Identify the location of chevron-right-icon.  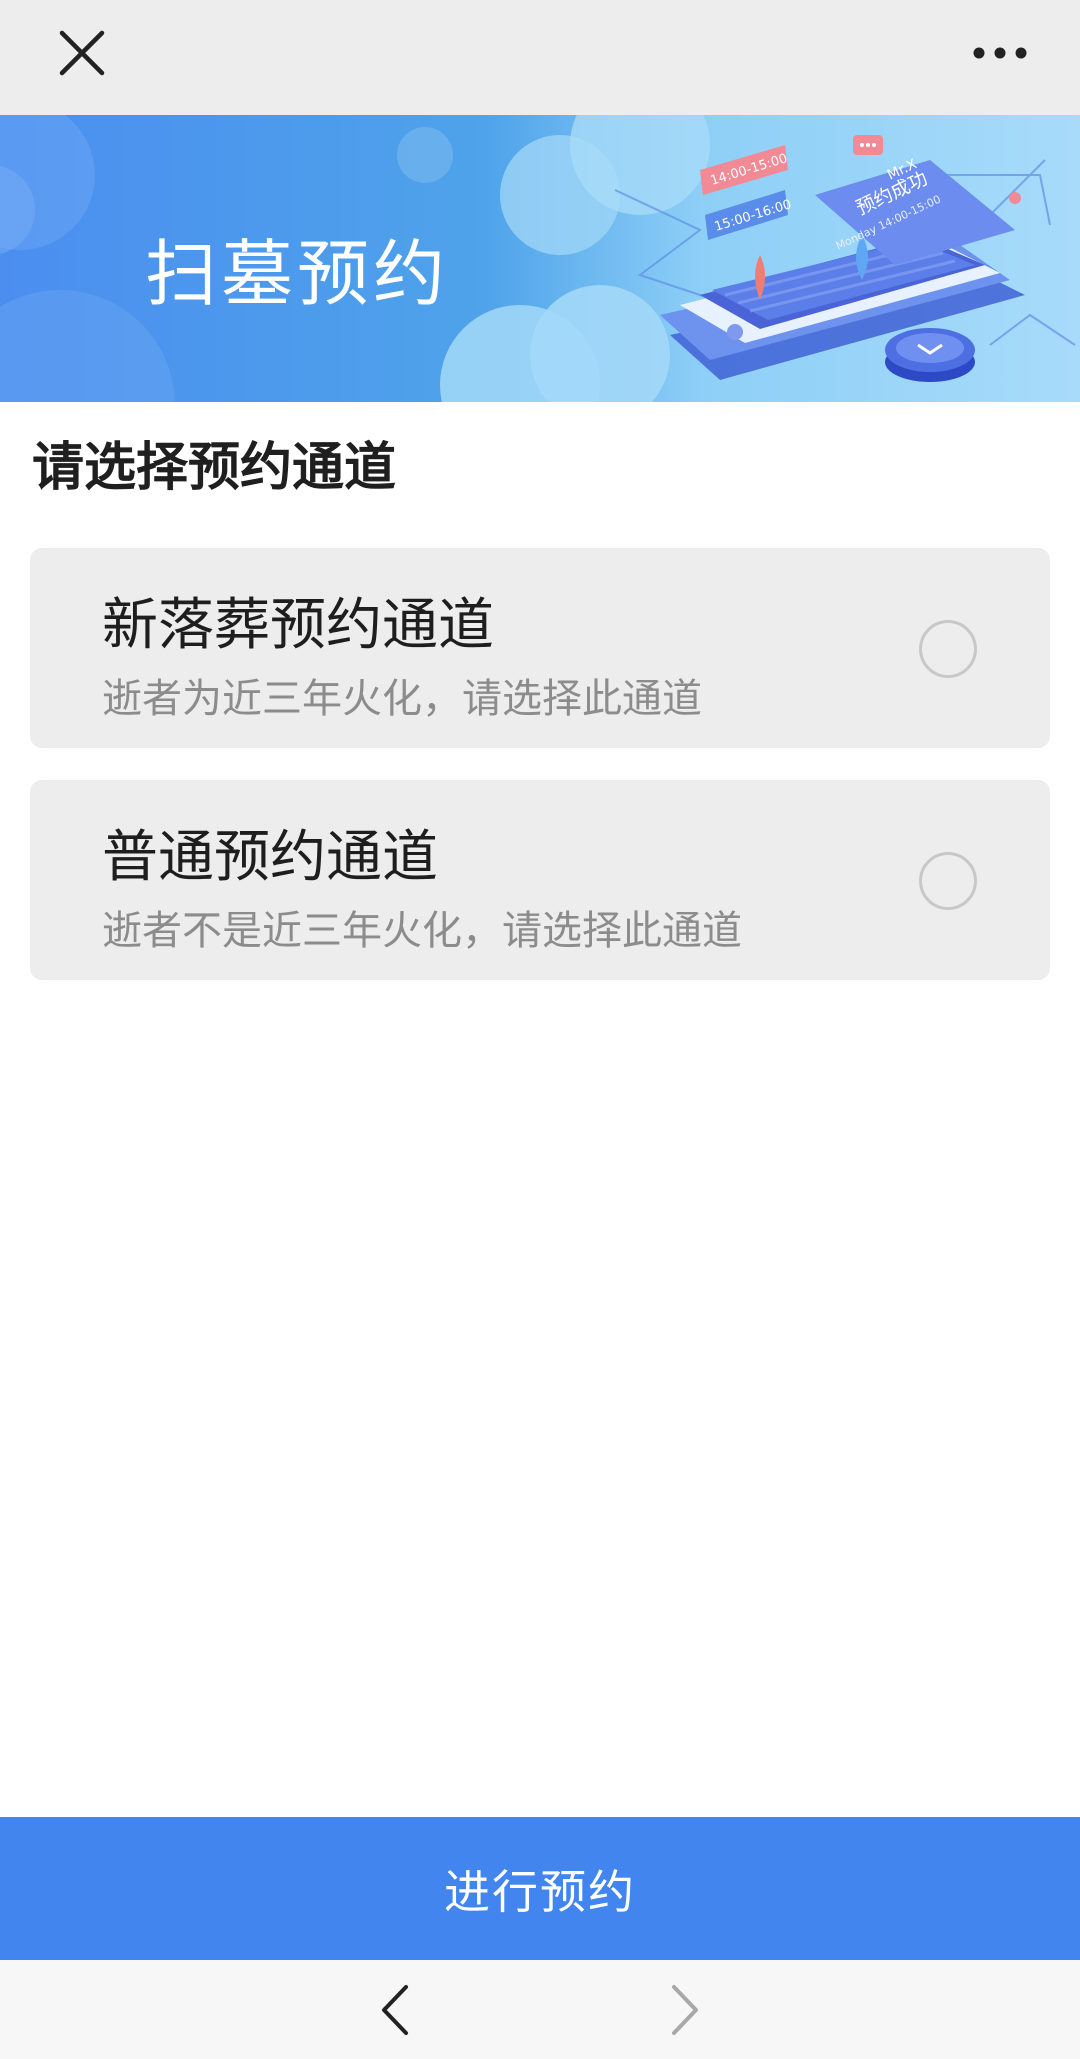
(685, 2009).